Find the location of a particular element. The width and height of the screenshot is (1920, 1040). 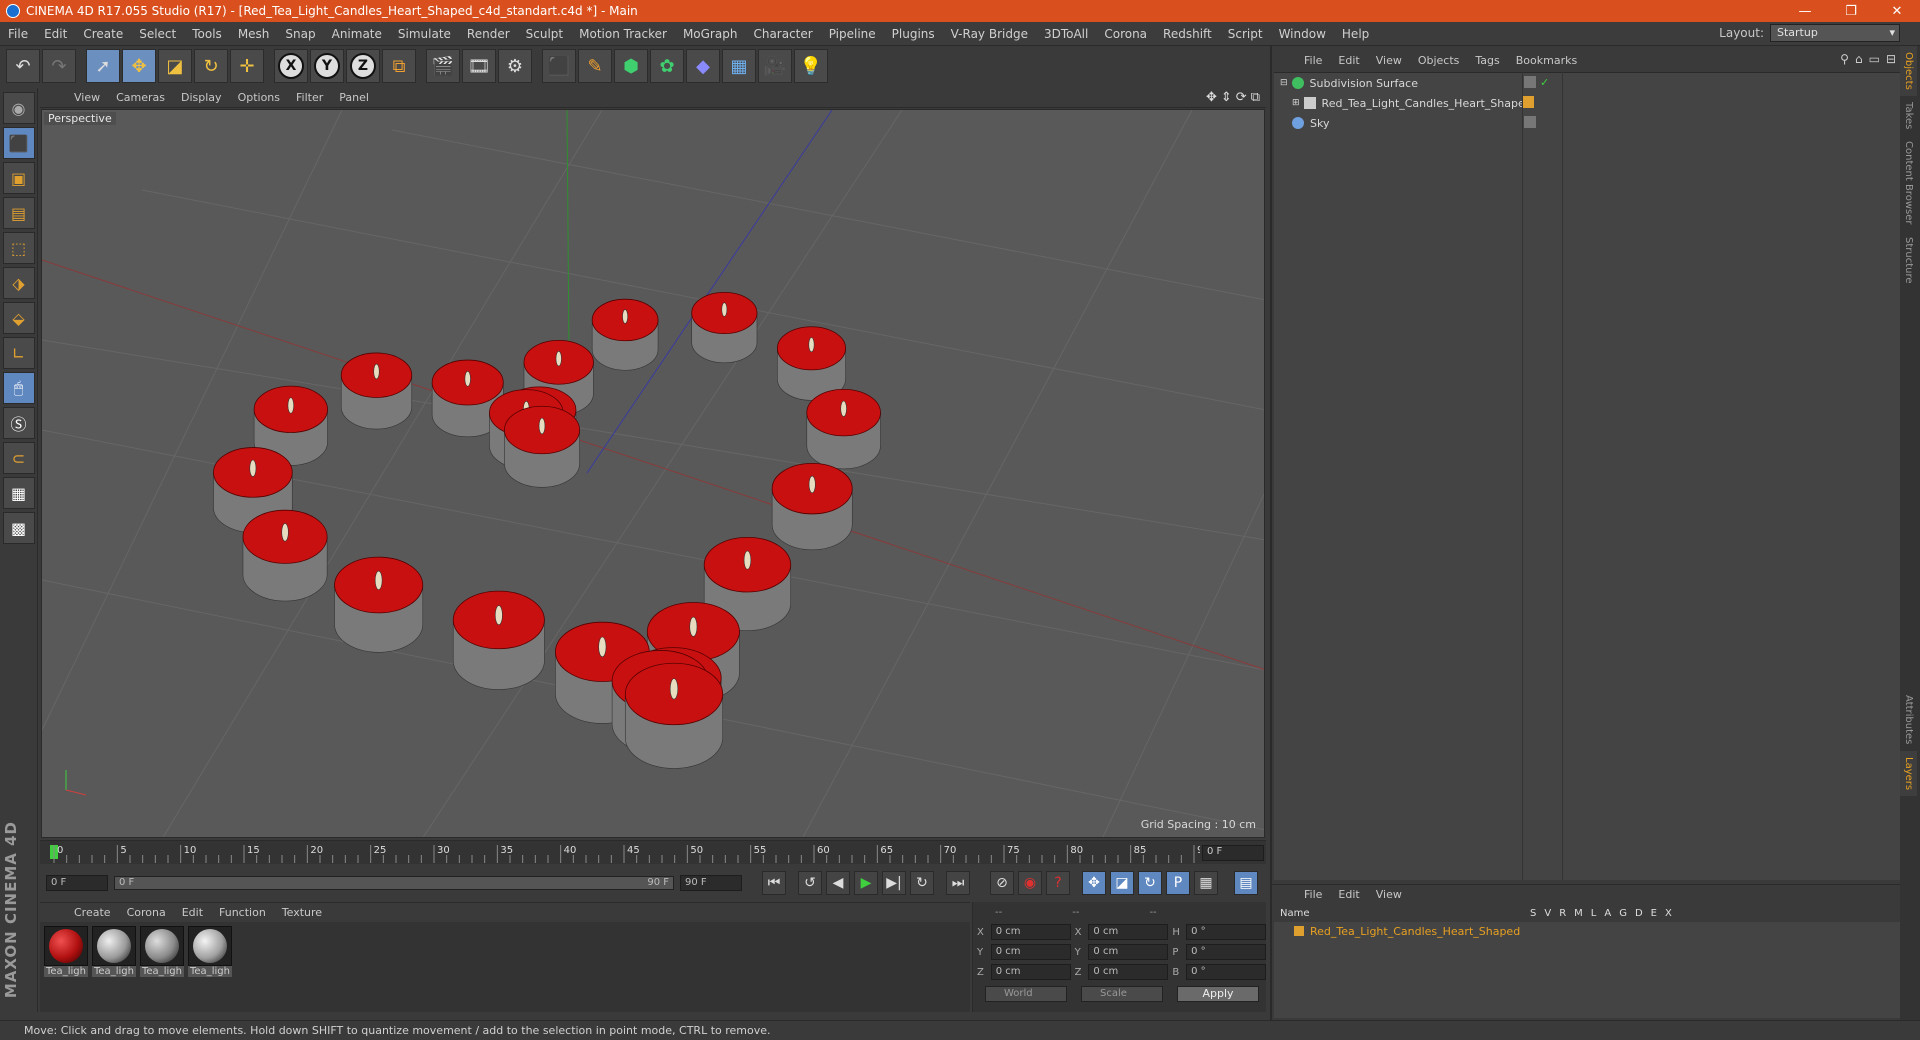

snap-icon: Ⓢ is located at coordinates (18, 423).